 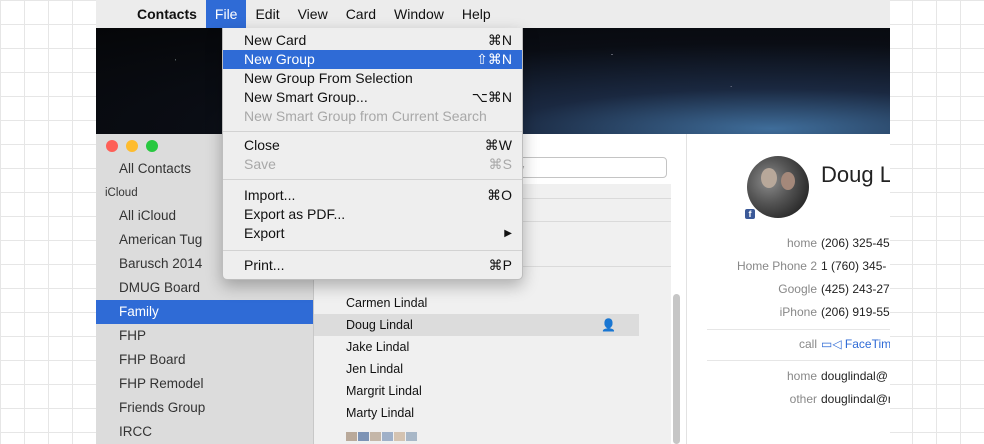 I want to click on menu-item-label: New Card, so click(x=275, y=40).